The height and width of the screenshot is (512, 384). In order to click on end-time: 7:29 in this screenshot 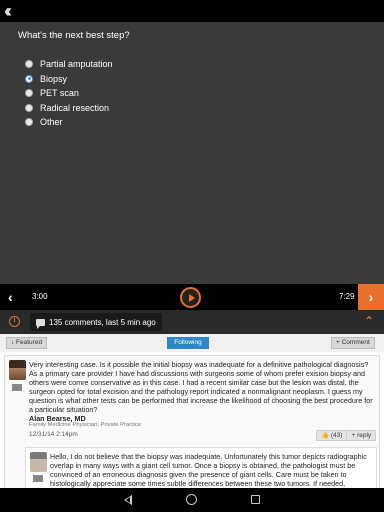, I will do `click(347, 296)`.